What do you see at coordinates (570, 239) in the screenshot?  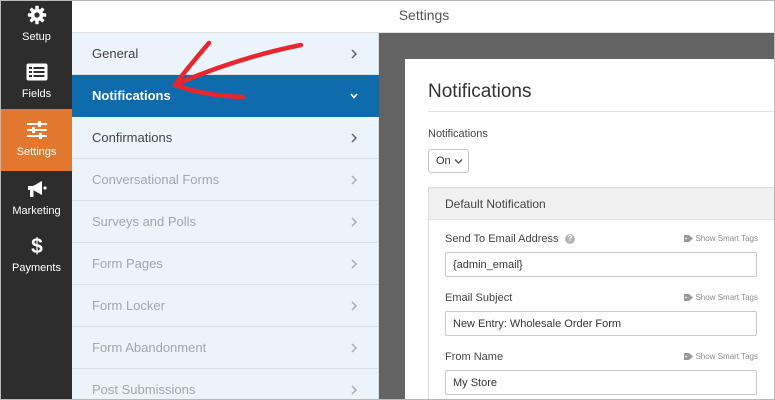 I see `help-icon: ?` at bounding box center [570, 239].